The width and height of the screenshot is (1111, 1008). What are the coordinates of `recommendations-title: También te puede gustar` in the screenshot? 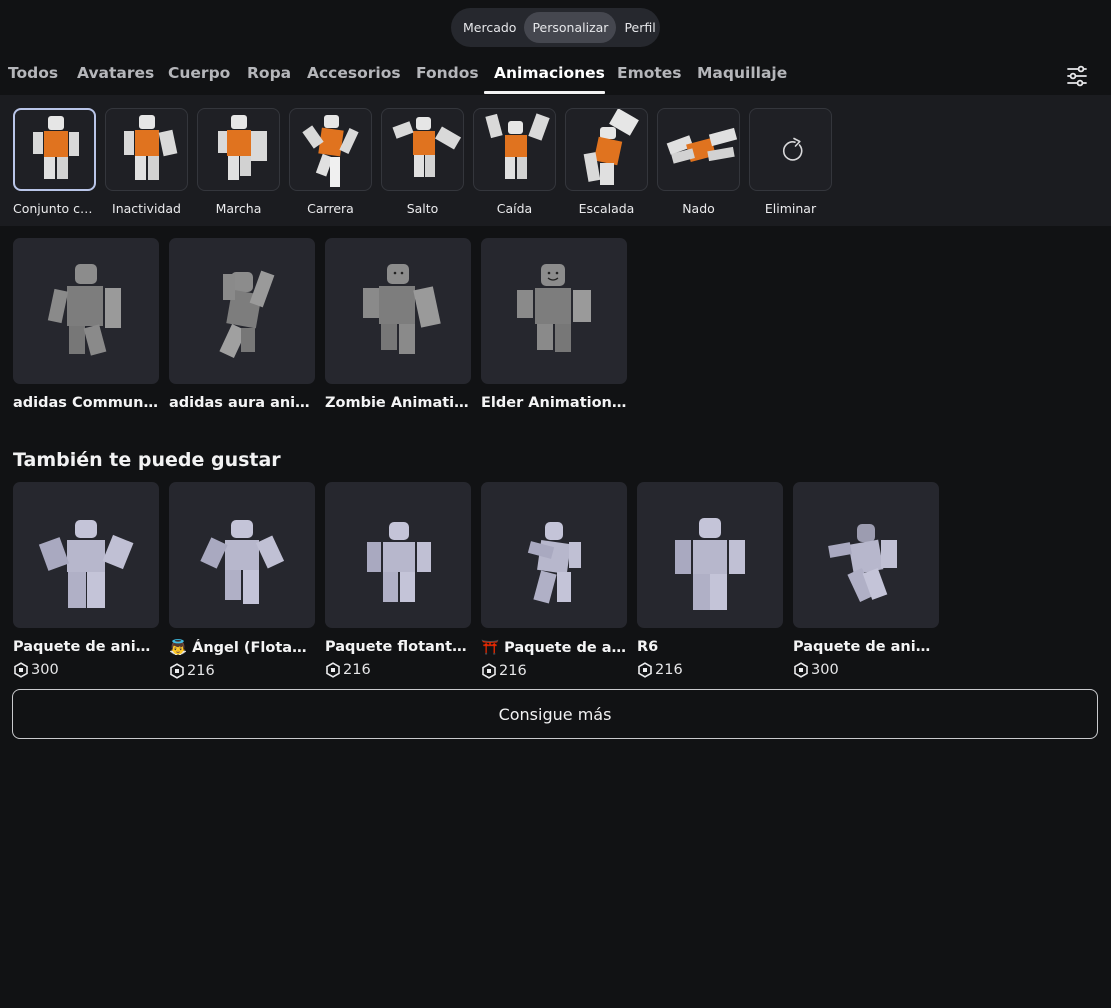 It's located at (147, 460).